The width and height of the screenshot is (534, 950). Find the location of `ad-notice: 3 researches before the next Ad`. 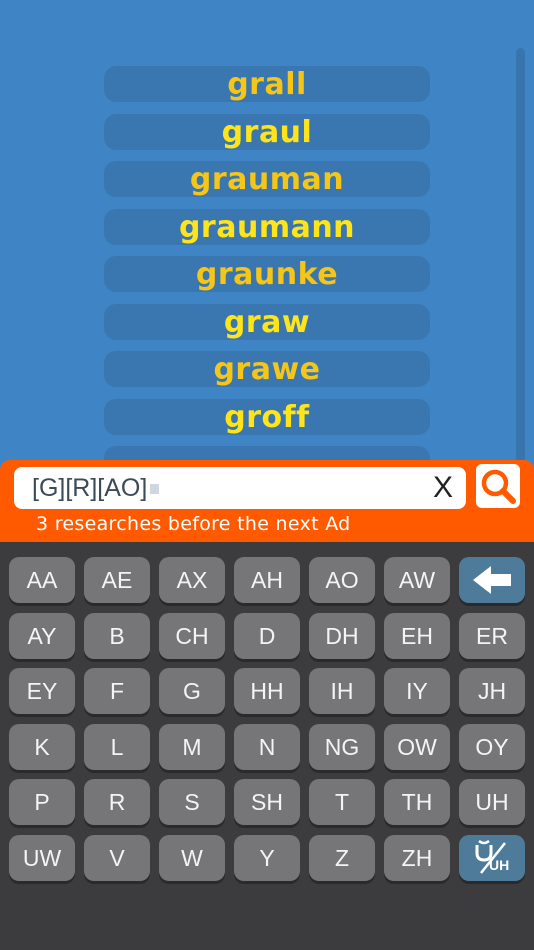

ad-notice: 3 researches before the next Ad is located at coordinates (193, 524).